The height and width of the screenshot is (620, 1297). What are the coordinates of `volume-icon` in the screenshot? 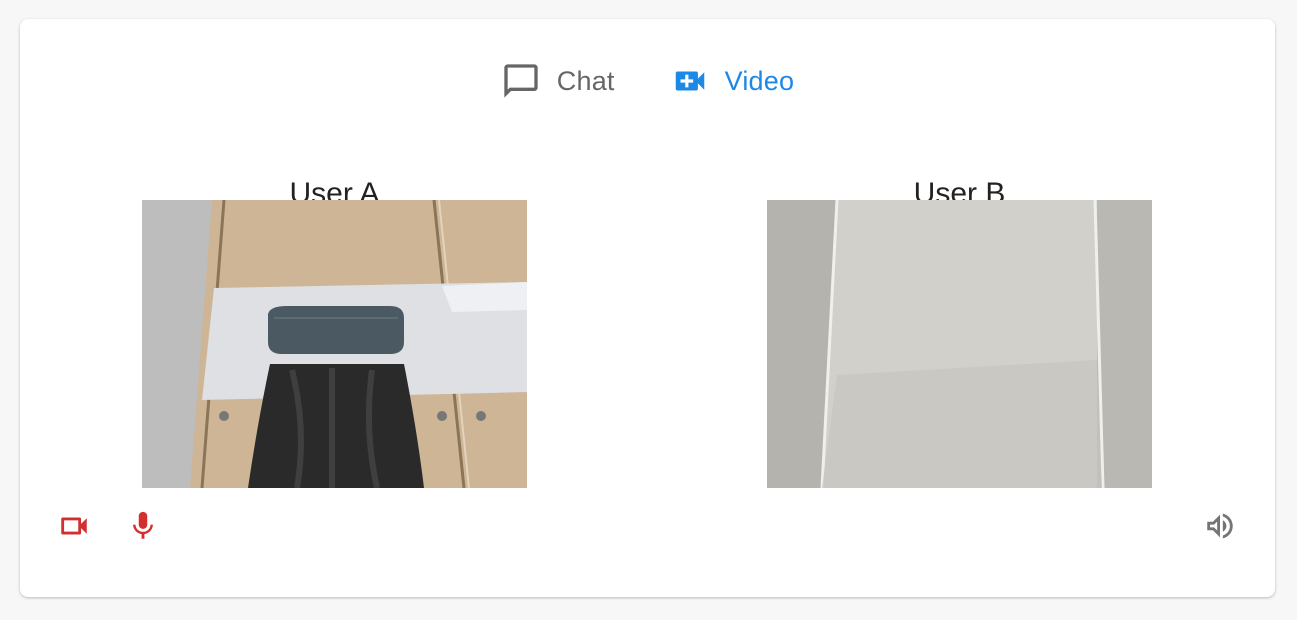 It's located at (1220, 528).